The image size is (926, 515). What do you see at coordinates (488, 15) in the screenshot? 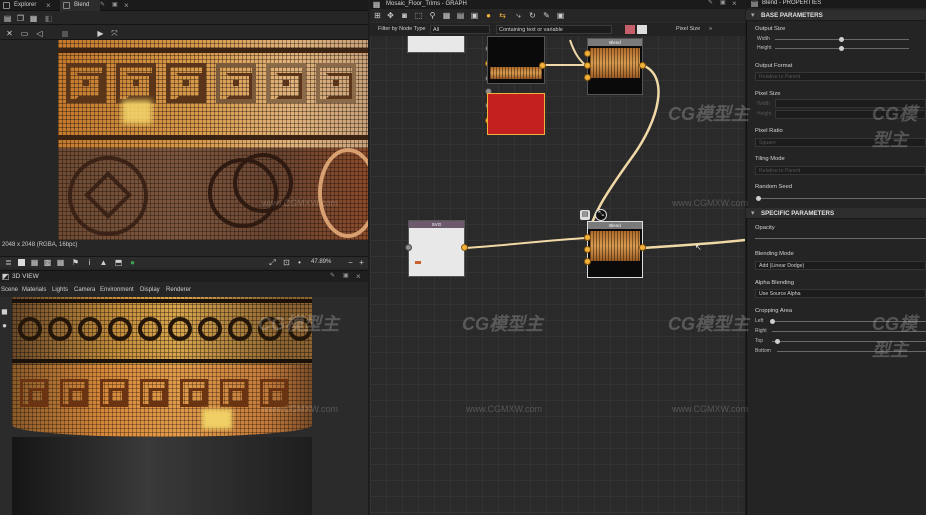
I see `color-icon: ●` at bounding box center [488, 15].